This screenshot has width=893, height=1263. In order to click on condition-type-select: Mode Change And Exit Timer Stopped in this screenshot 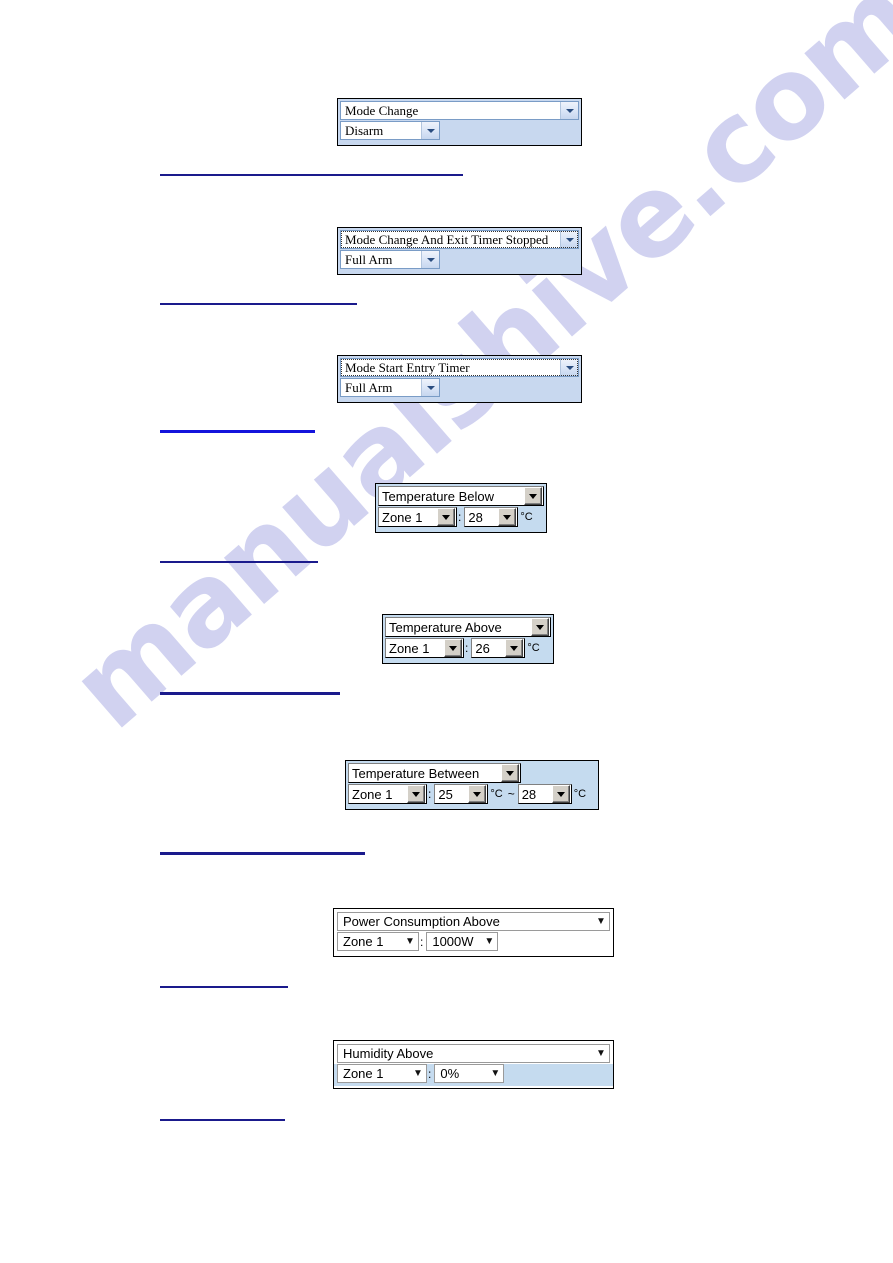, I will do `click(459, 239)`.